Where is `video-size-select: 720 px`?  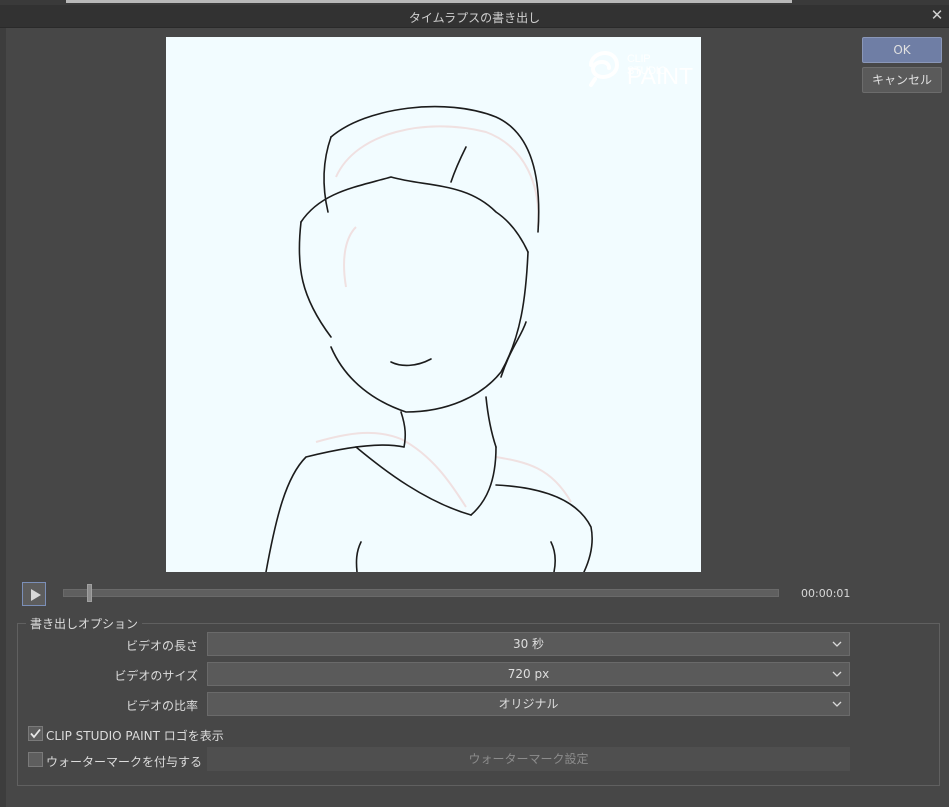 video-size-select: 720 px is located at coordinates (528, 674).